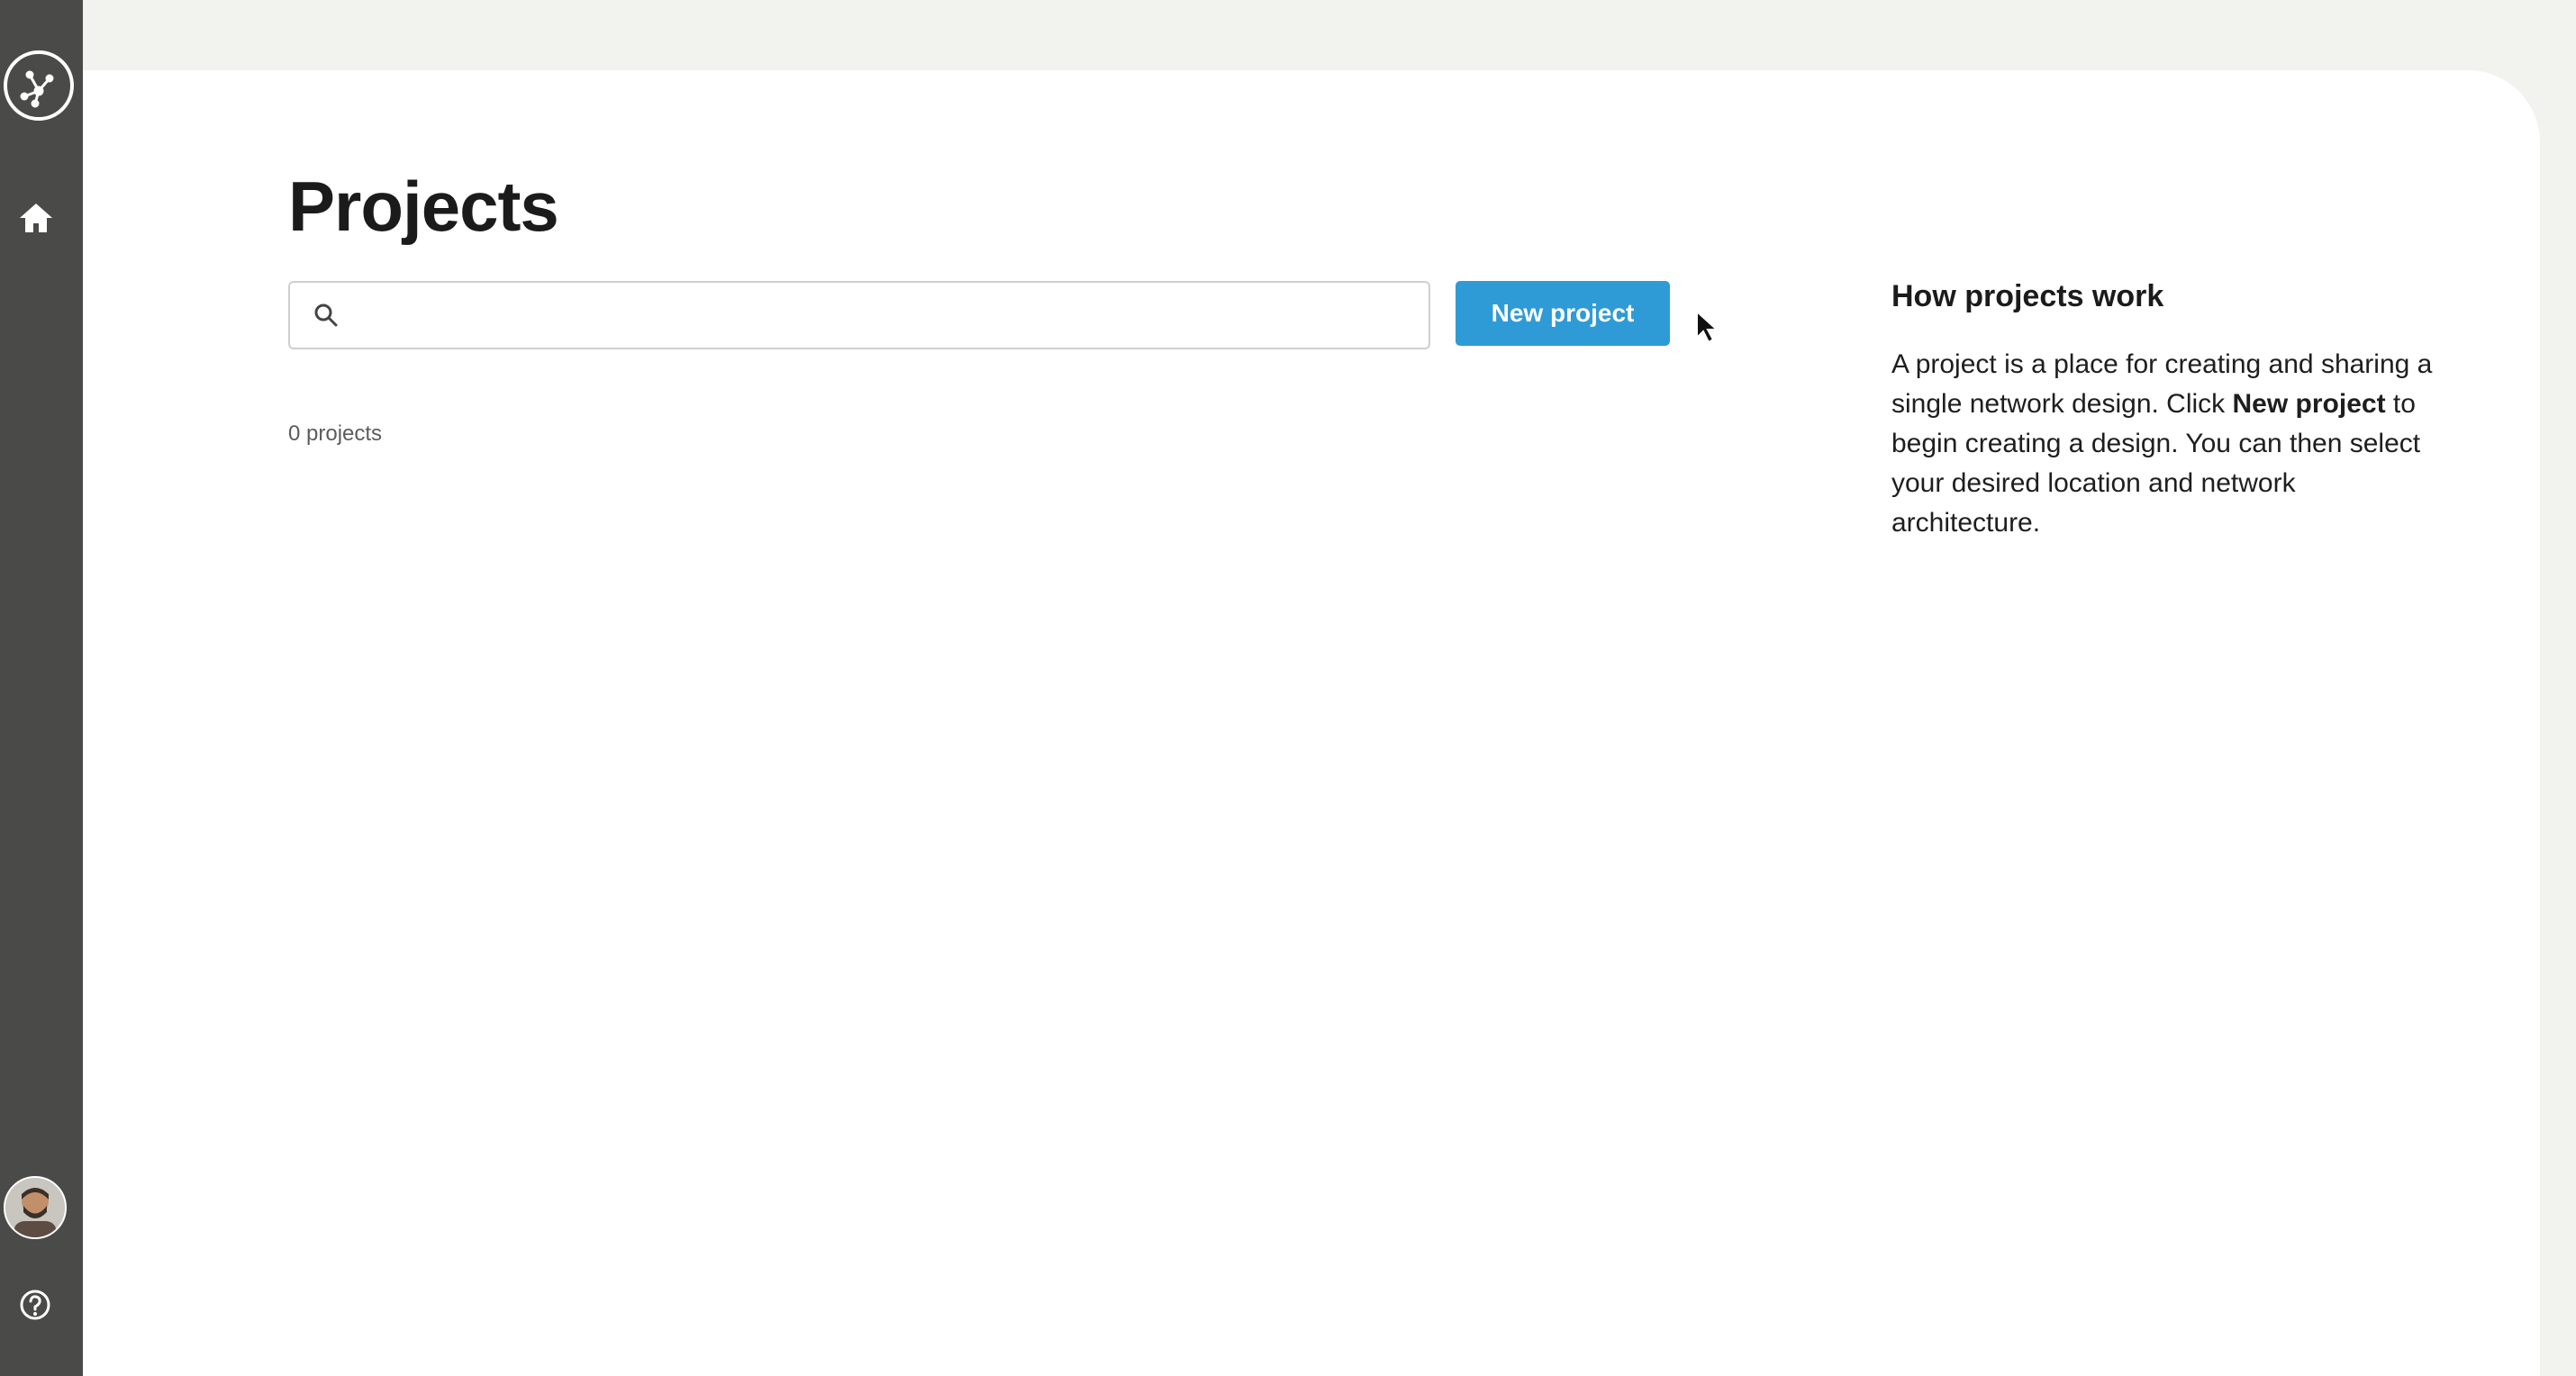  Describe the element at coordinates (37, 89) in the screenshot. I see `network-logo-svg` at that location.